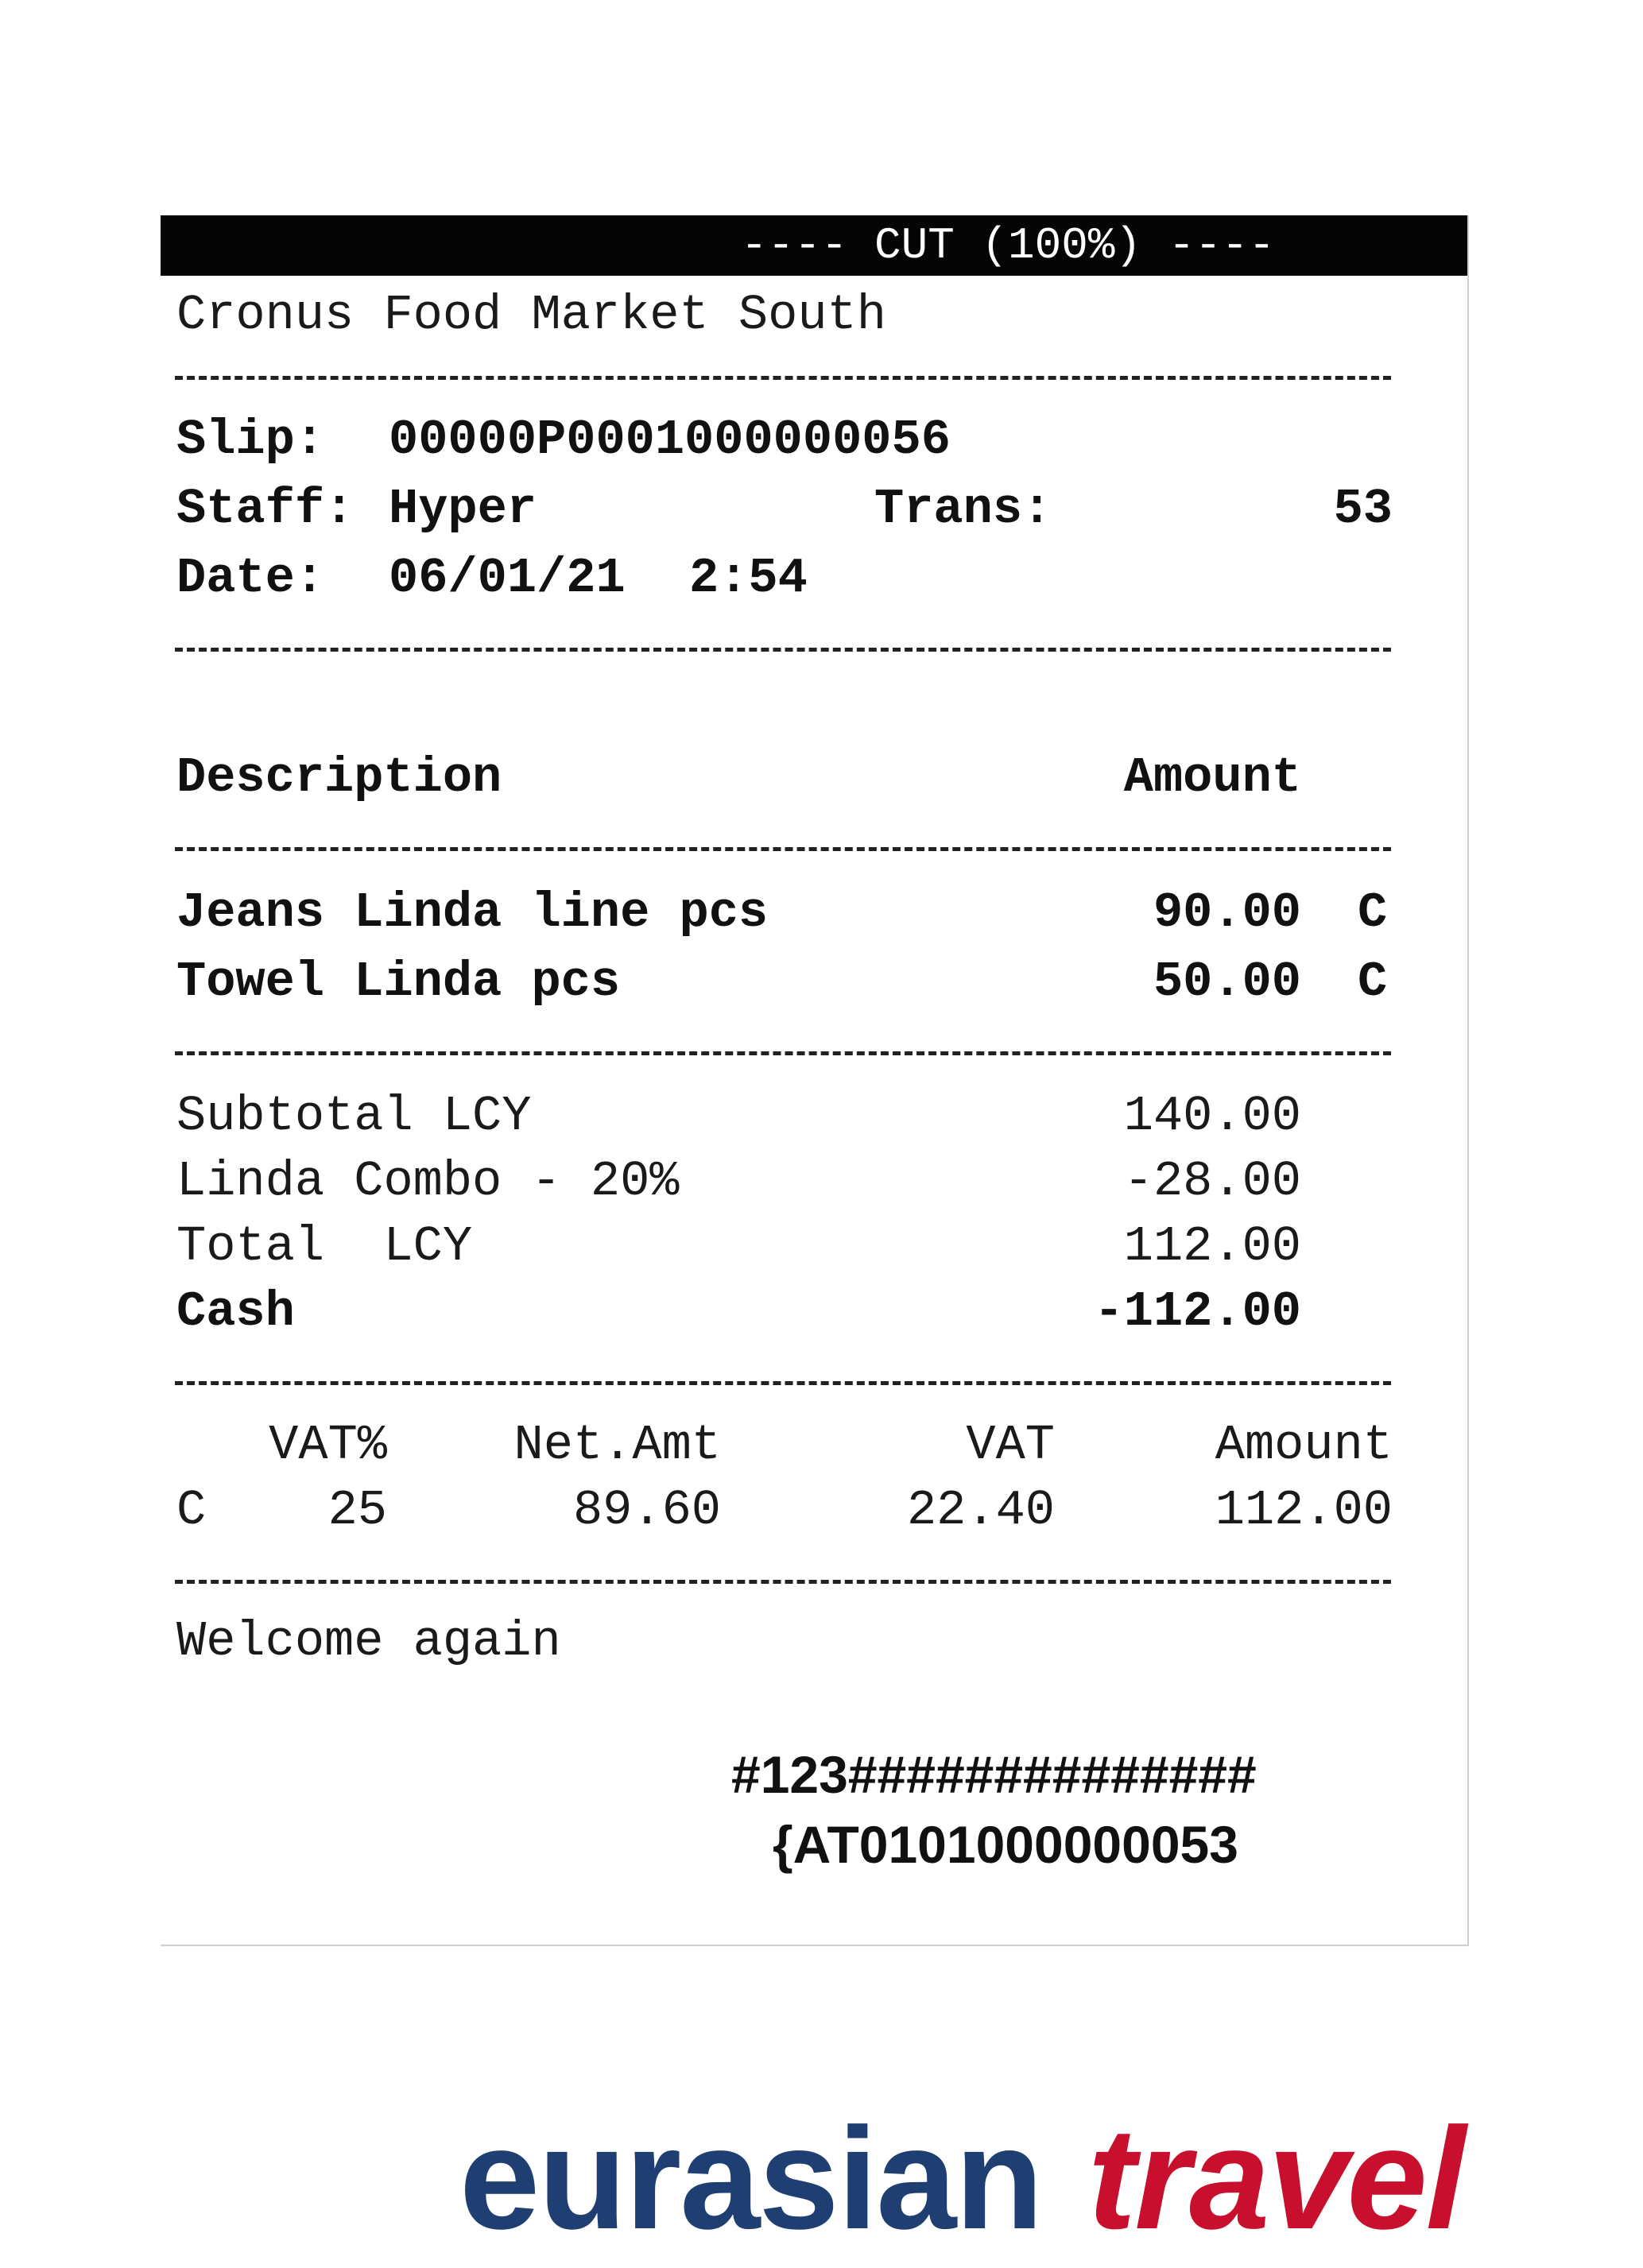  What do you see at coordinates (1363, 509) in the screenshot?
I see `trans-value: 53` at bounding box center [1363, 509].